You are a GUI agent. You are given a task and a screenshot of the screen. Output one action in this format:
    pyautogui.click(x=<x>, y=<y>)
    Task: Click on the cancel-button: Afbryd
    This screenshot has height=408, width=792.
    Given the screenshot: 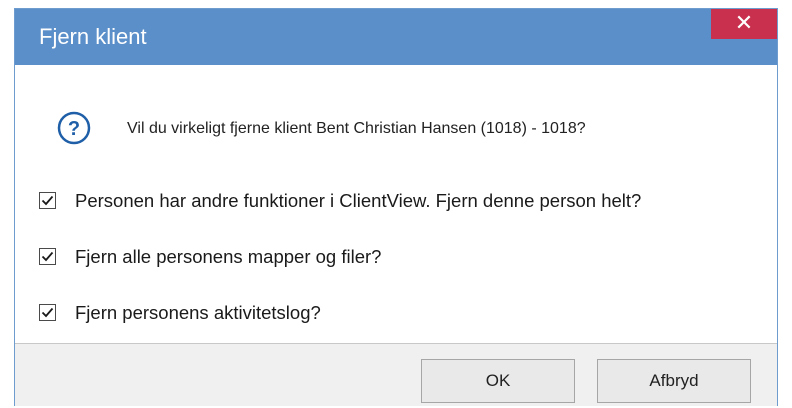 What is the action you would take?
    pyautogui.click(x=674, y=381)
    